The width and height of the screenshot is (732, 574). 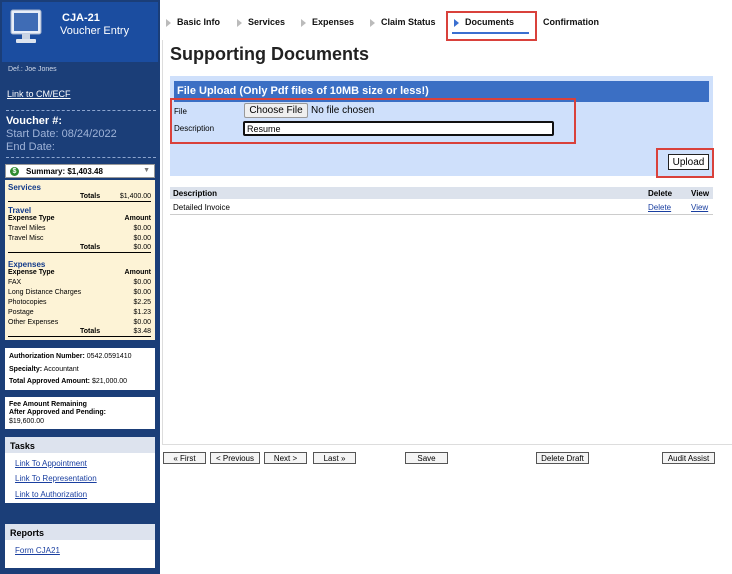 What do you see at coordinates (142, 312) in the screenshot?
I see `row-value: $1.23` at bounding box center [142, 312].